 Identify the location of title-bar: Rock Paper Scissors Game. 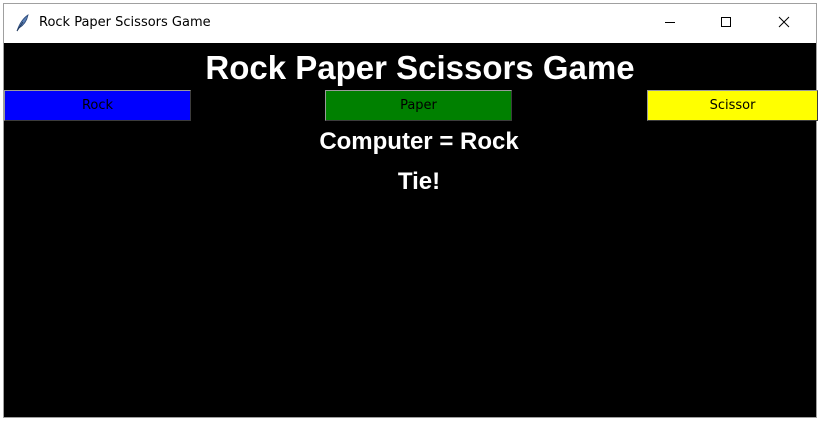
(410, 23).